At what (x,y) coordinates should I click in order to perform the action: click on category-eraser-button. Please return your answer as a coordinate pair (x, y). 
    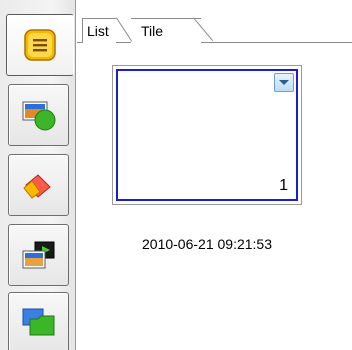
    Looking at the image, I should click on (38, 185).